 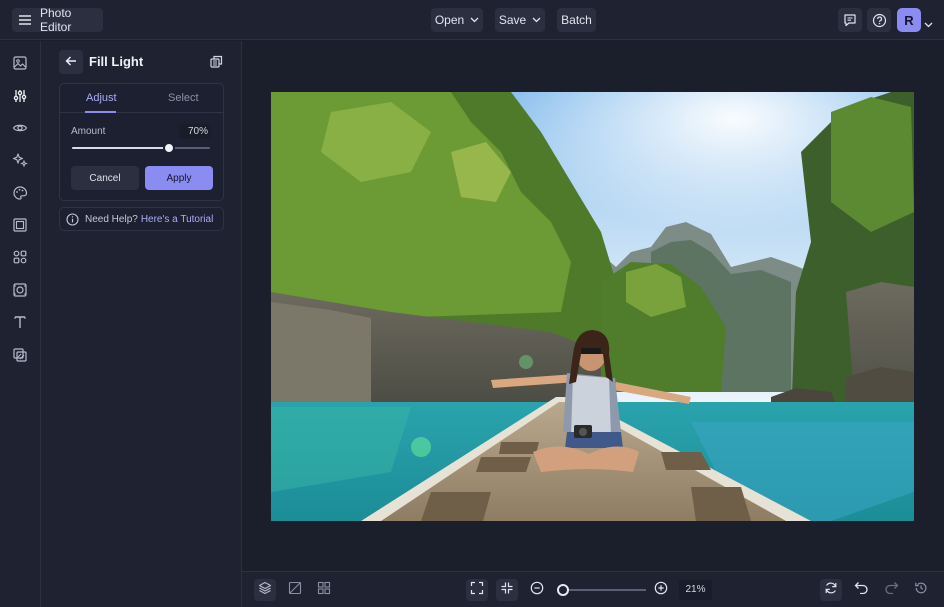 I want to click on avatar: R, so click(x=909, y=20).